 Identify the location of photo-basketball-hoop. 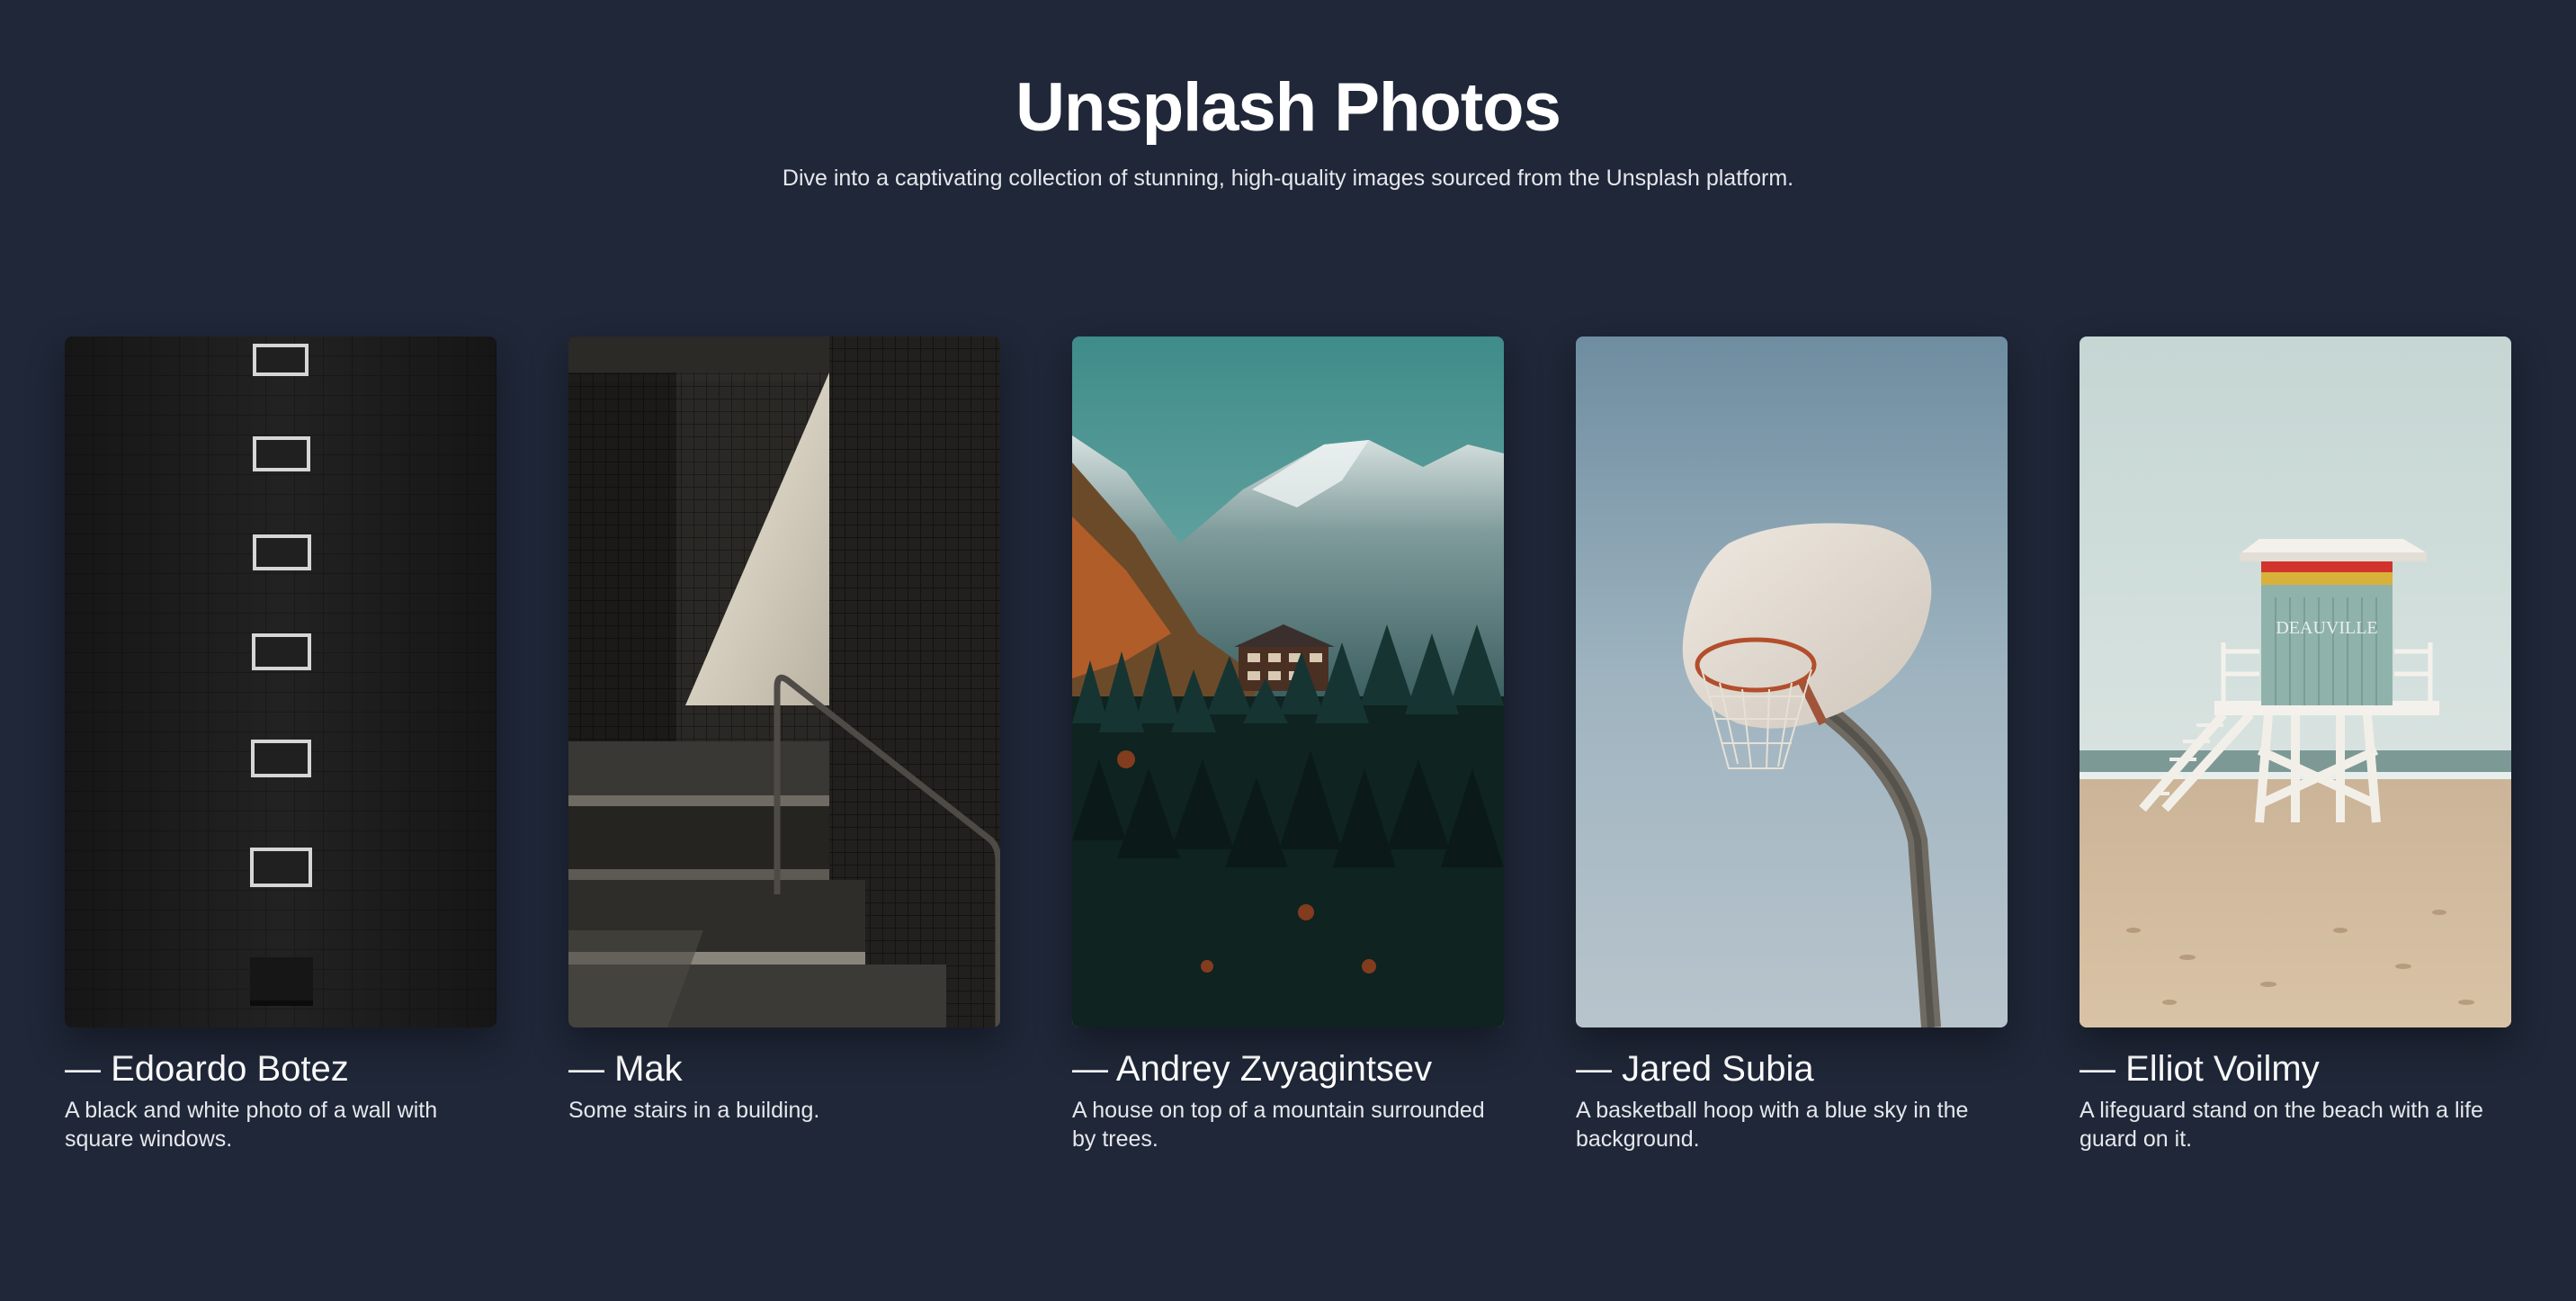
(1792, 681).